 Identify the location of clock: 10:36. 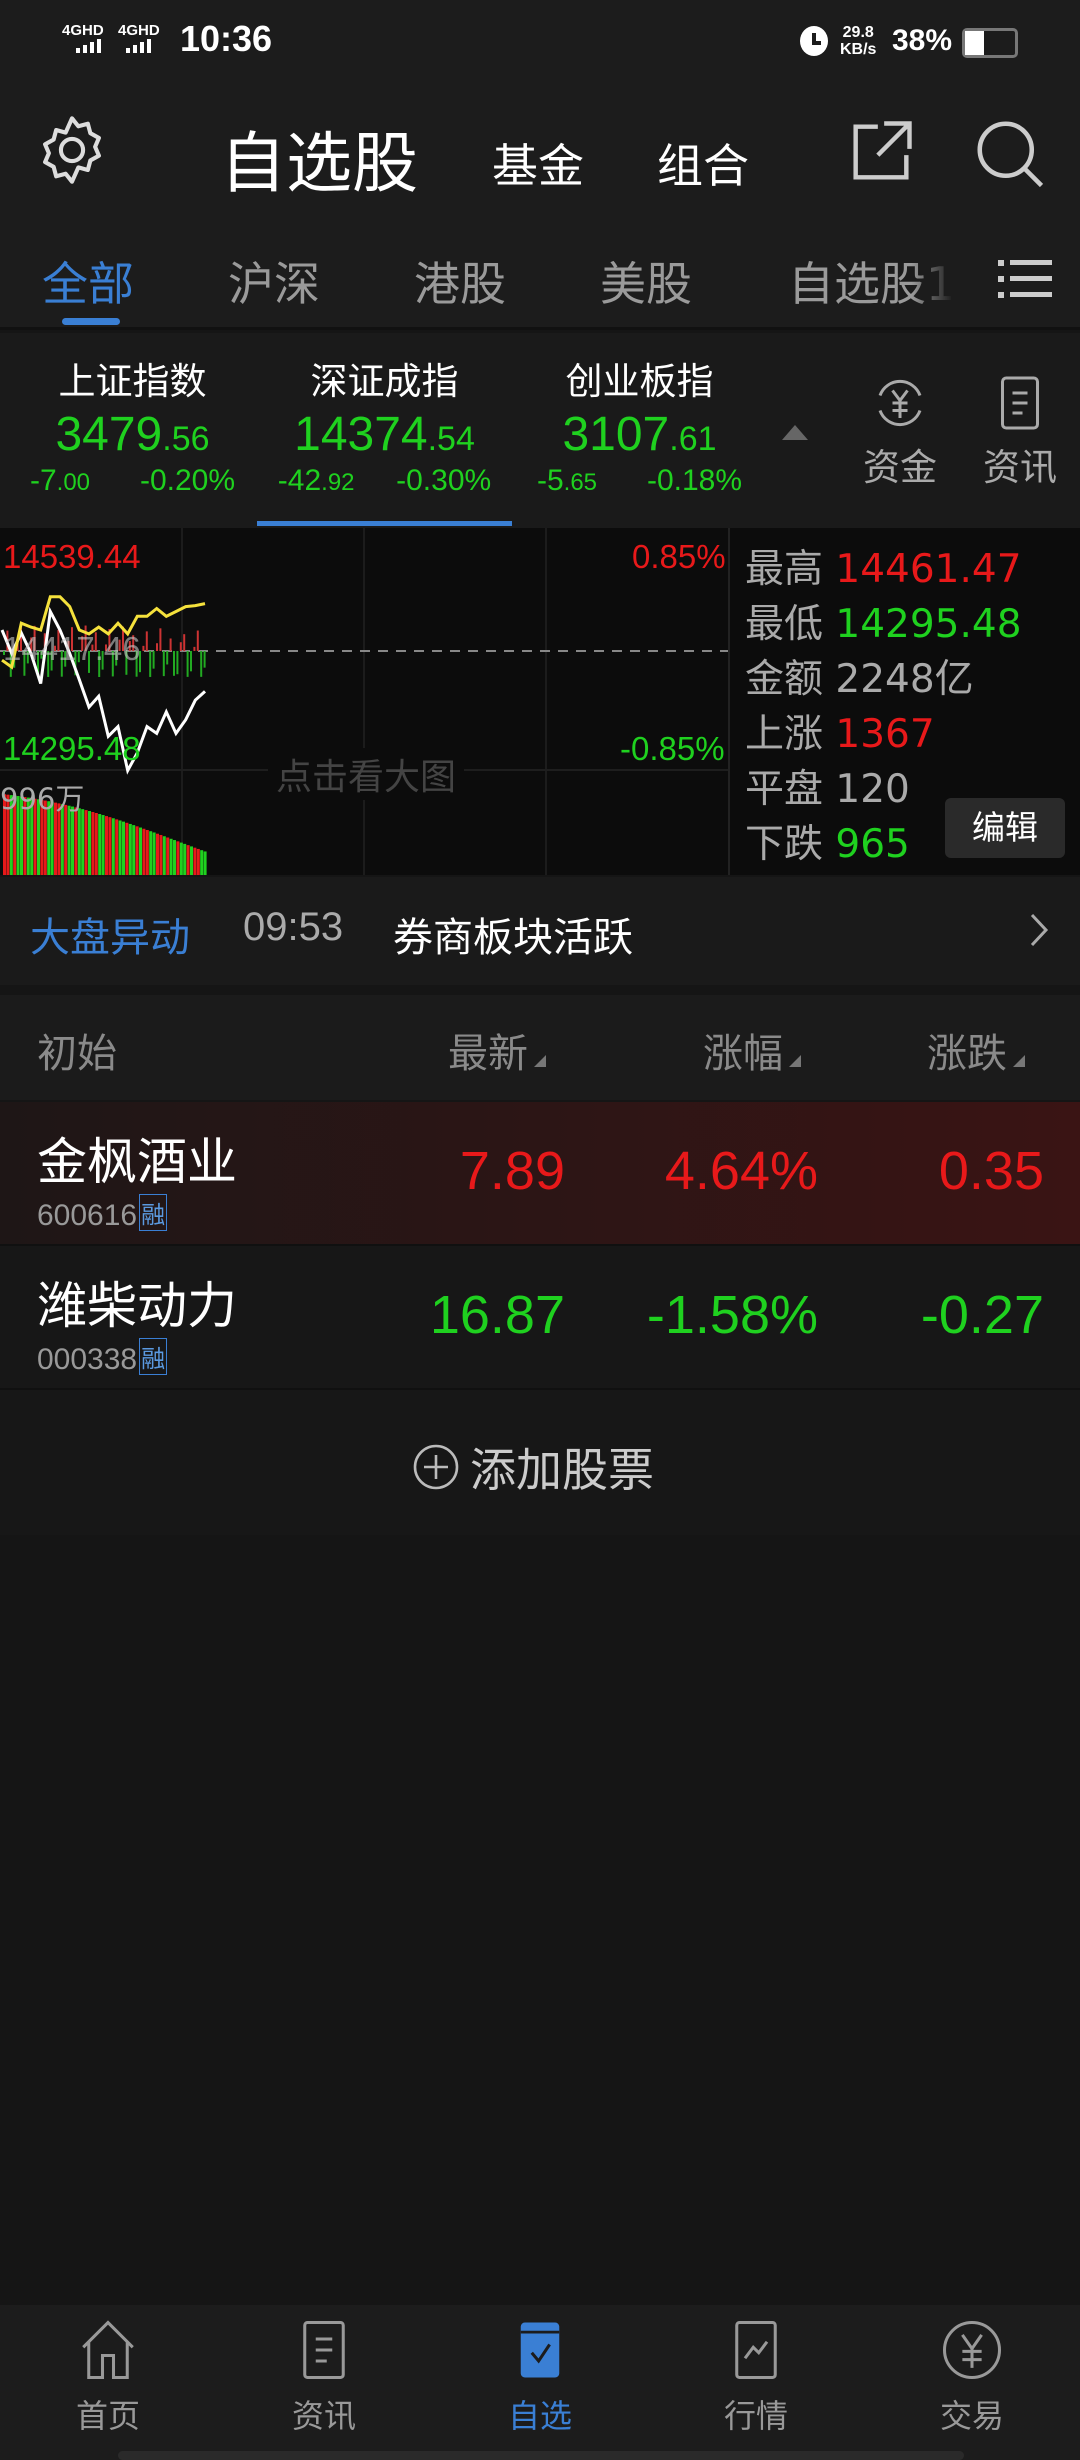
(226, 38).